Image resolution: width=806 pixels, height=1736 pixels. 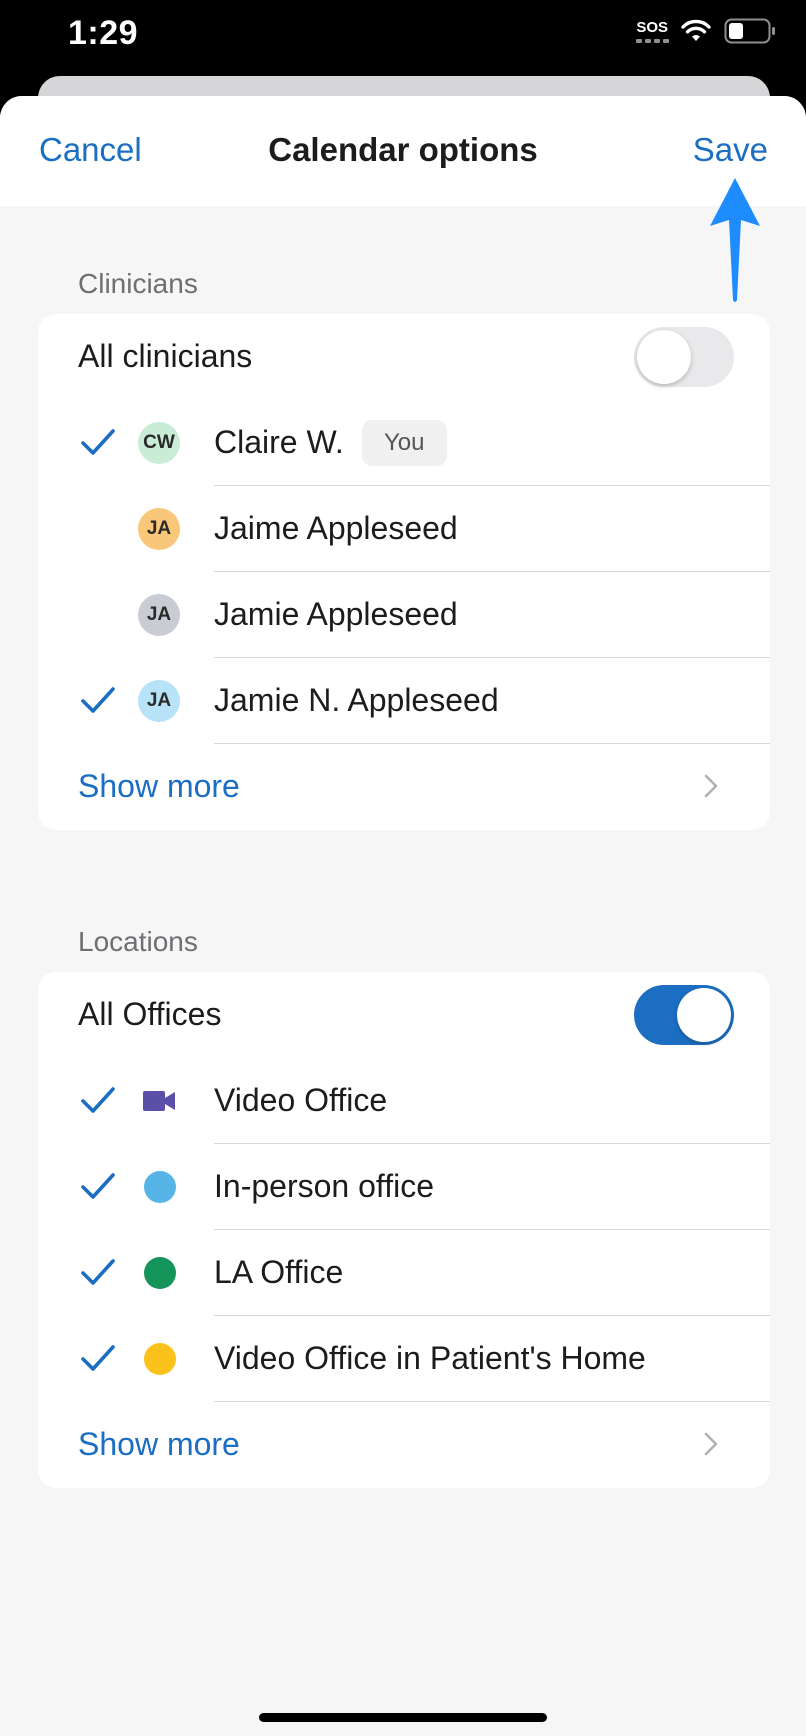 What do you see at coordinates (735, 240) in the screenshot?
I see `annotation-arrow-icon` at bounding box center [735, 240].